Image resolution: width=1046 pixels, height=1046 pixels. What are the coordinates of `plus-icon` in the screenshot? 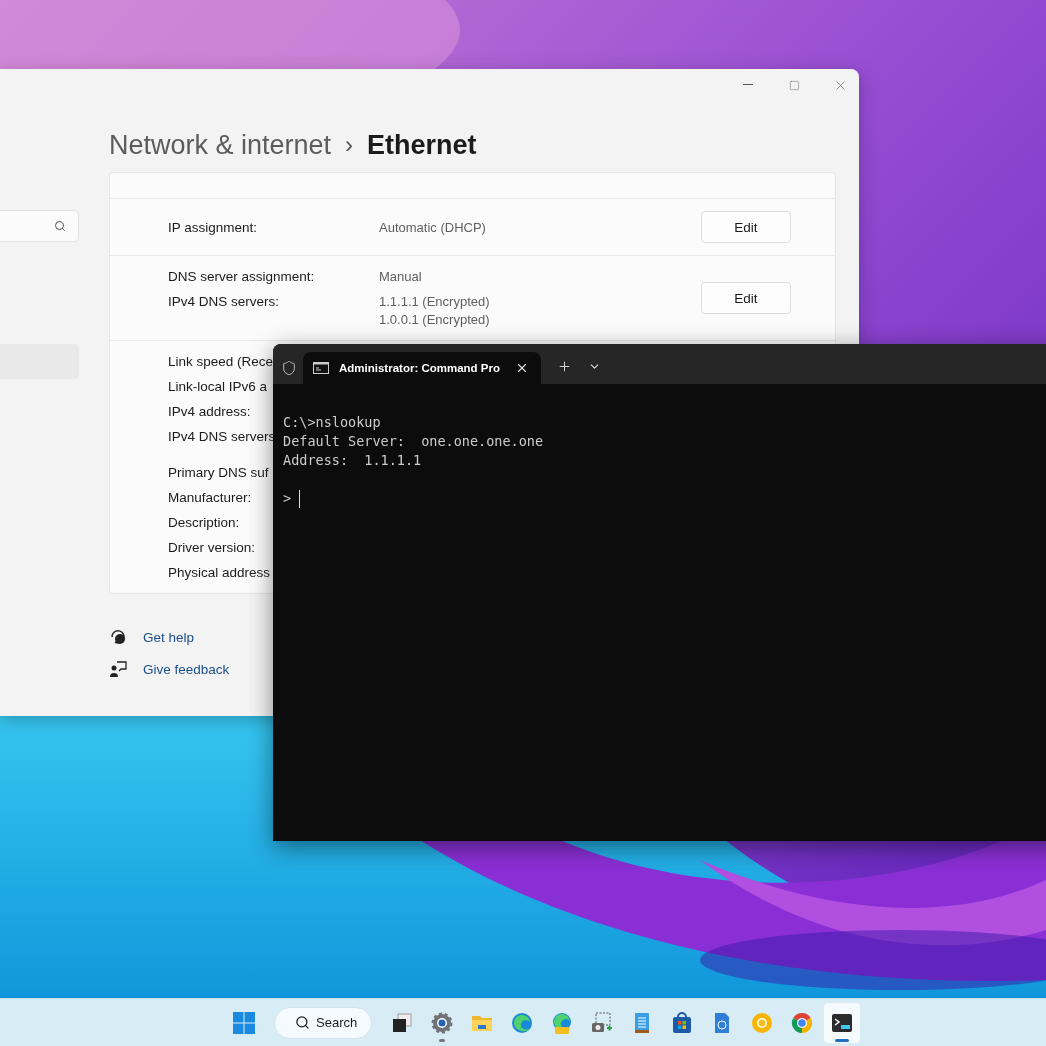 It's located at (564, 366).